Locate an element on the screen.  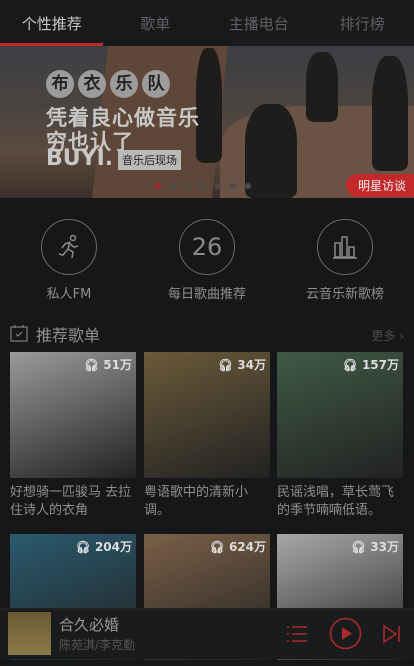
playlist-card: 🎧︎ 157万 民谣浅唱，草长莺飞的季节喃喃低语。 is located at coordinates (340, 436).